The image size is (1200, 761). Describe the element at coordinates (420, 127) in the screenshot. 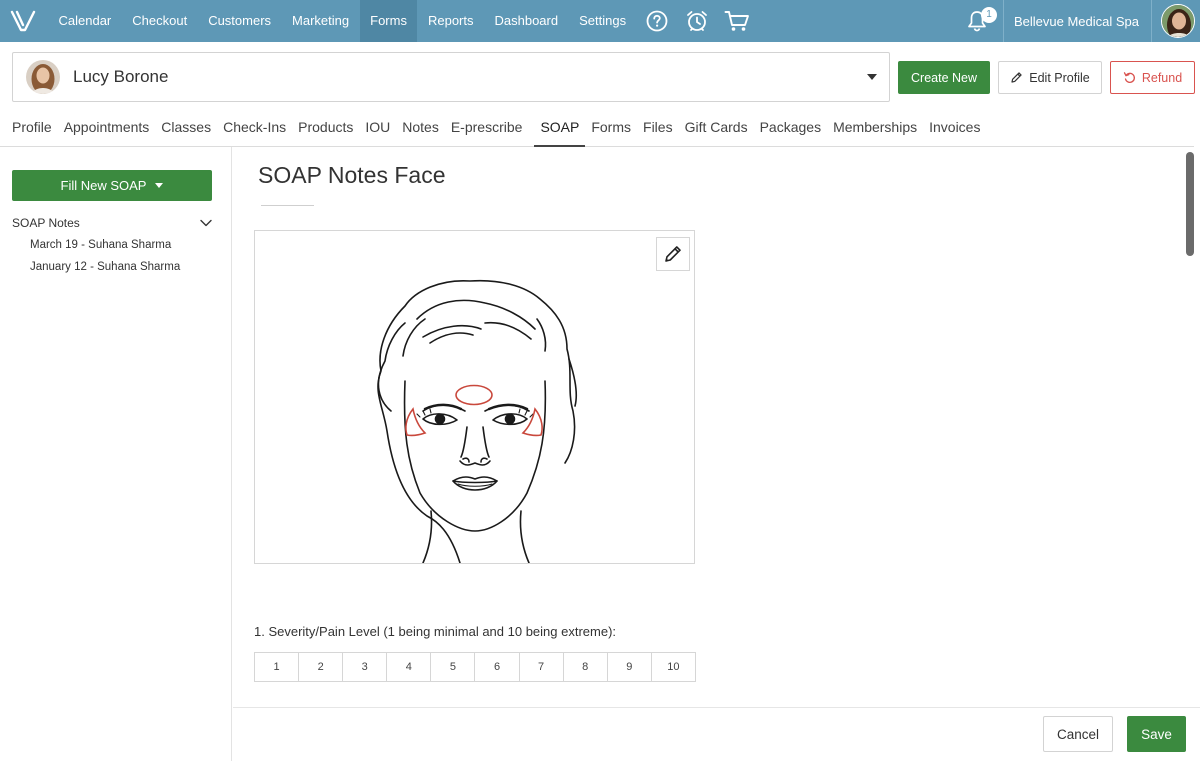

I see `tab-notes: Notes` at that location.